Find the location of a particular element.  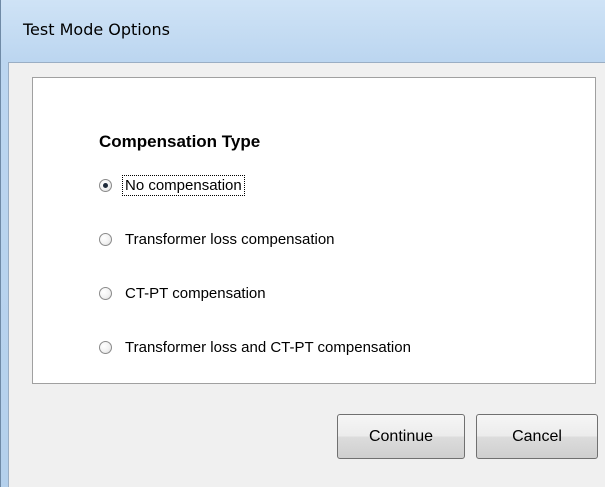

radio-checked-icon is located at coordinates (105, 185).